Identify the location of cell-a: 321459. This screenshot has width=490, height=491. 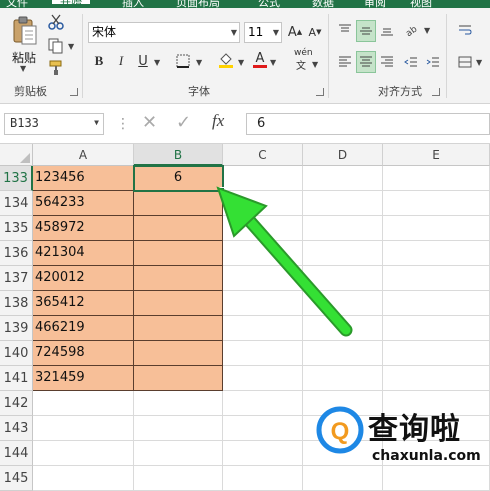
(83, 378).